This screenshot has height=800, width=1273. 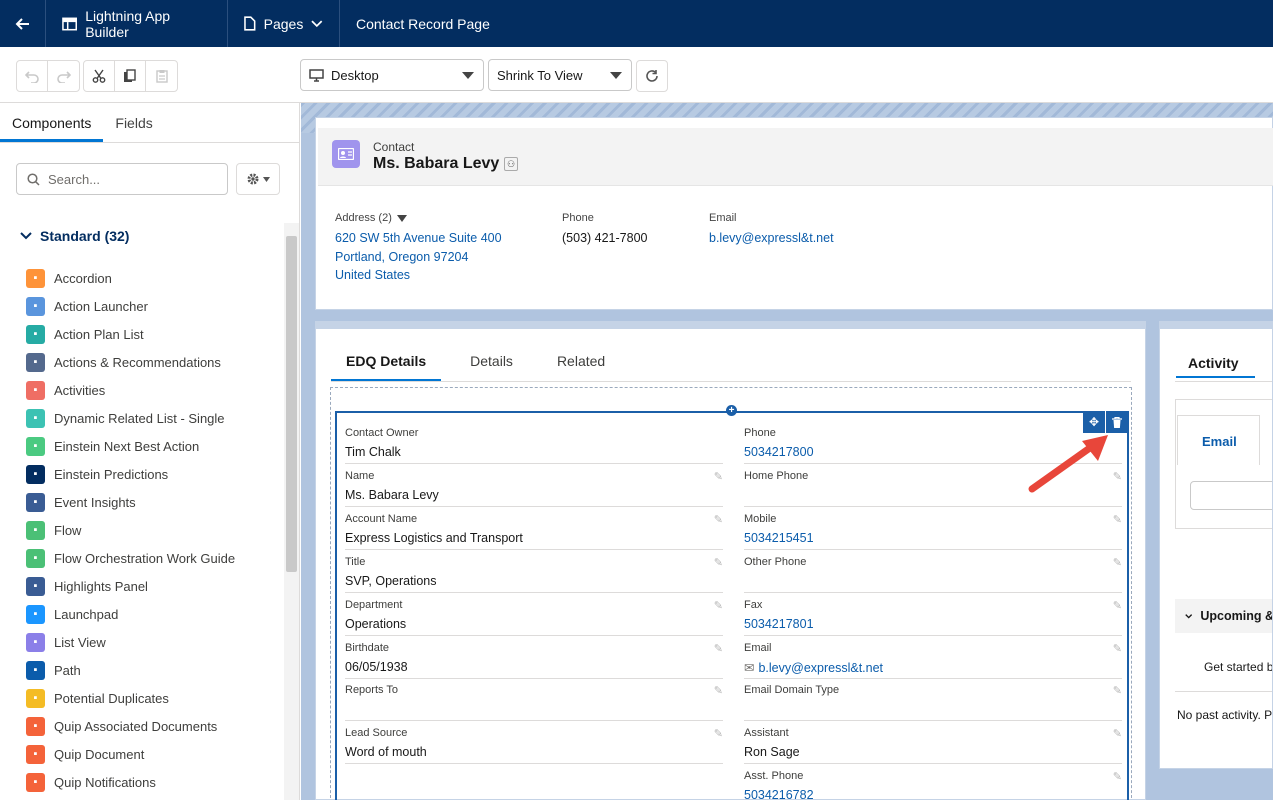 What do you see at coordinates (731, 410) in the screenshot?
I see `add-component-button: +` at bounding box center [731, 410].